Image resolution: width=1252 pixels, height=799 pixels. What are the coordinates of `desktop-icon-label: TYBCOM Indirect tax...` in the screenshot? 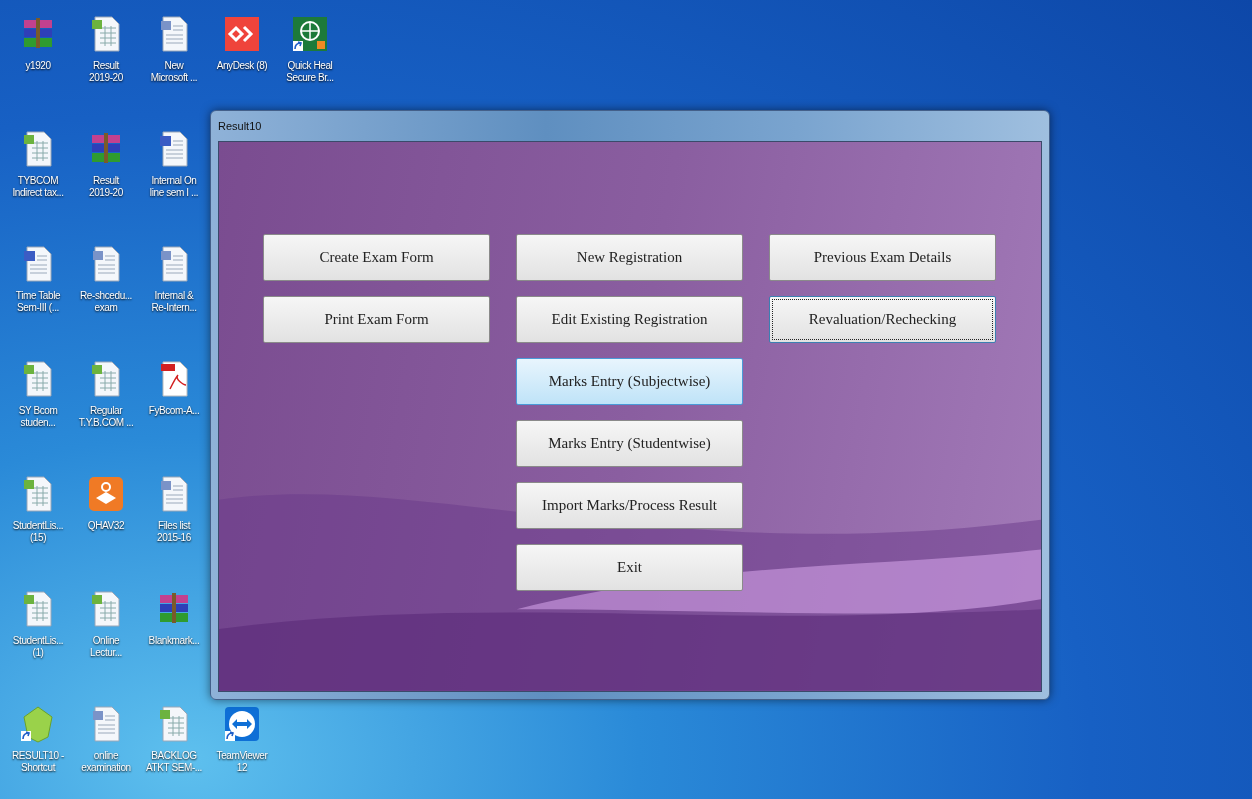 It's located at (38, 187).